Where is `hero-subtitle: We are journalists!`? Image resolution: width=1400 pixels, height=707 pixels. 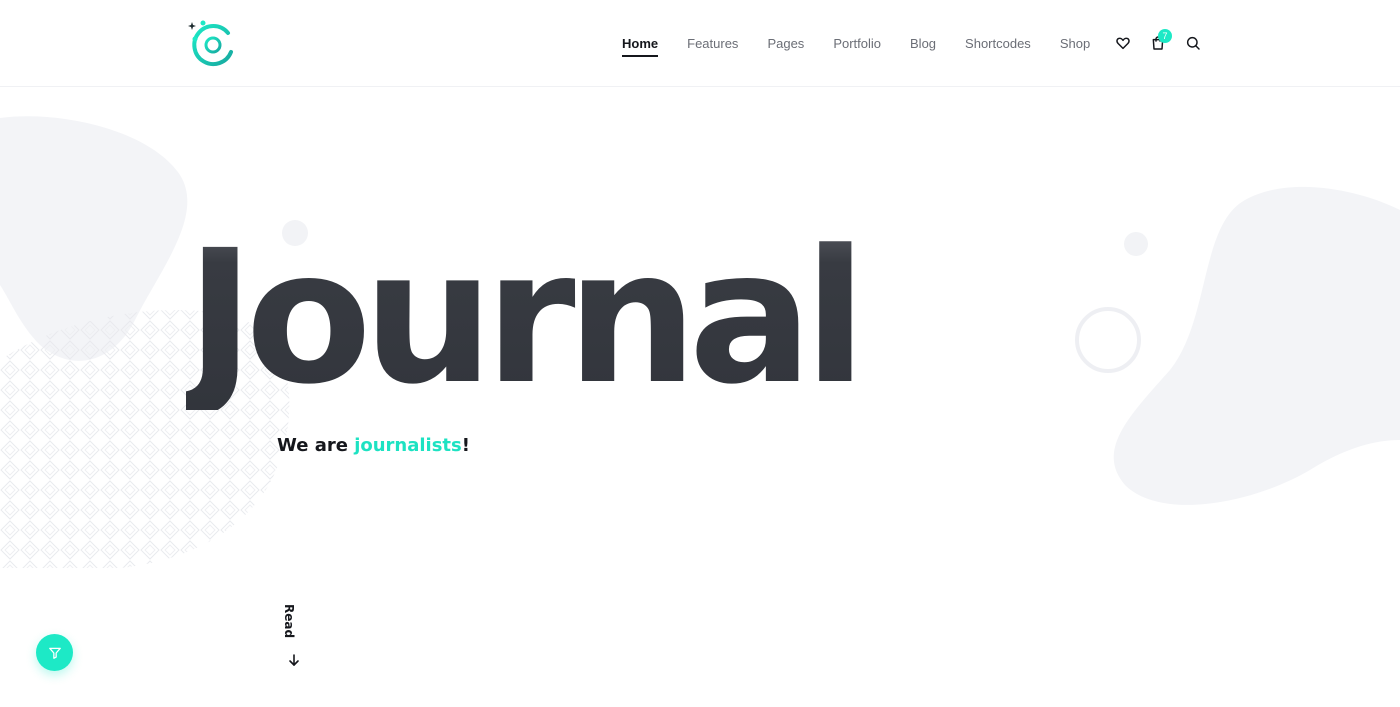
hero-subtitle: We are journalists! is located at coordinates (373, 445).